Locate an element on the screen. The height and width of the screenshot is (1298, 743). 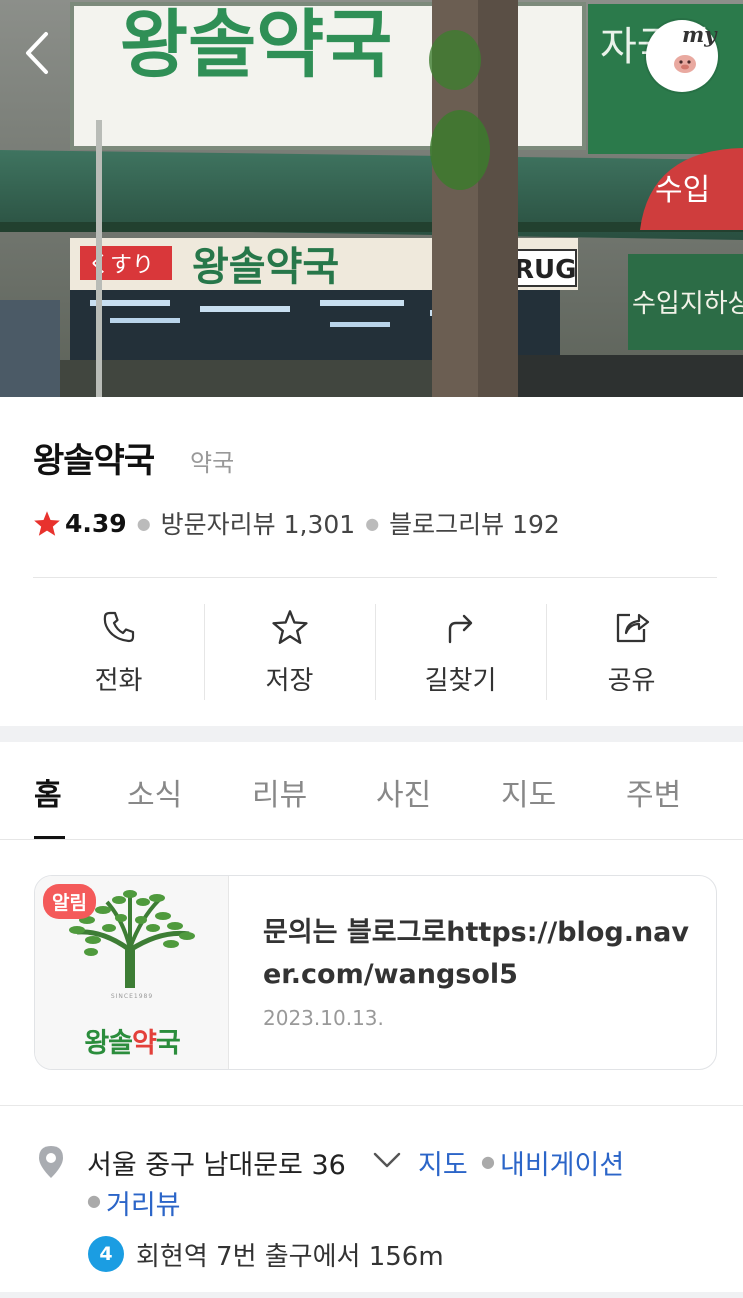
active-tab-indicator is located at coordinates (49, 837).